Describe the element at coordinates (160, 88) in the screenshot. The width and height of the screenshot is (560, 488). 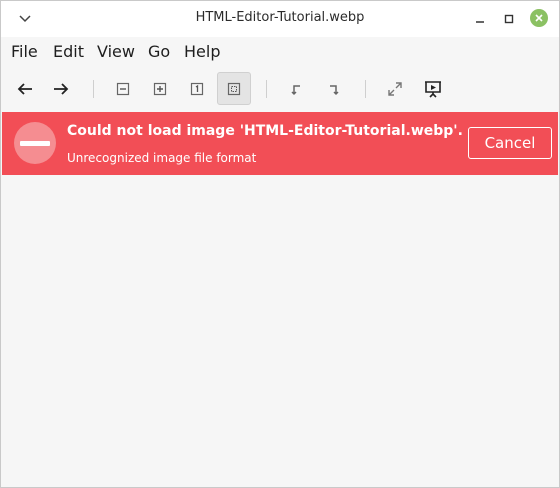
I see `zoom-in-icon` at that location.